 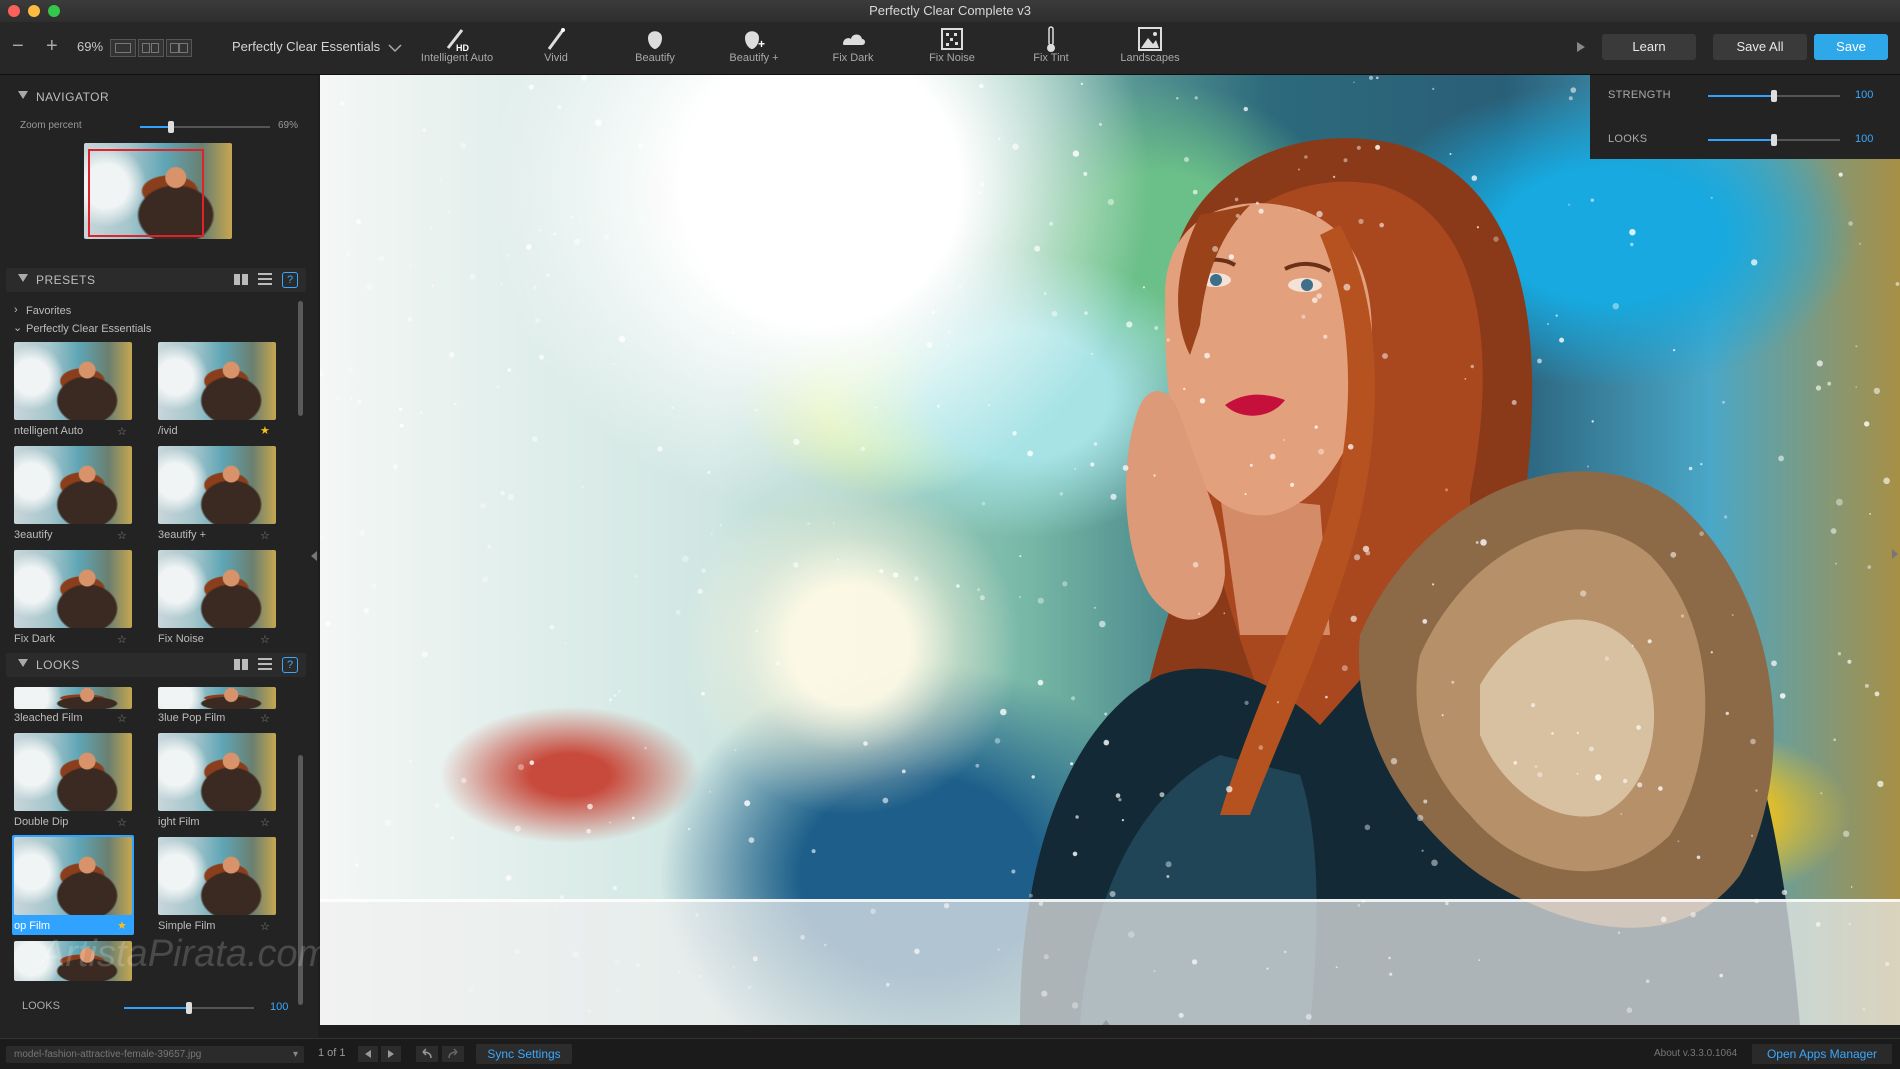 I want to click on tool-beautify: Beautify, so click(x=655, y=48).